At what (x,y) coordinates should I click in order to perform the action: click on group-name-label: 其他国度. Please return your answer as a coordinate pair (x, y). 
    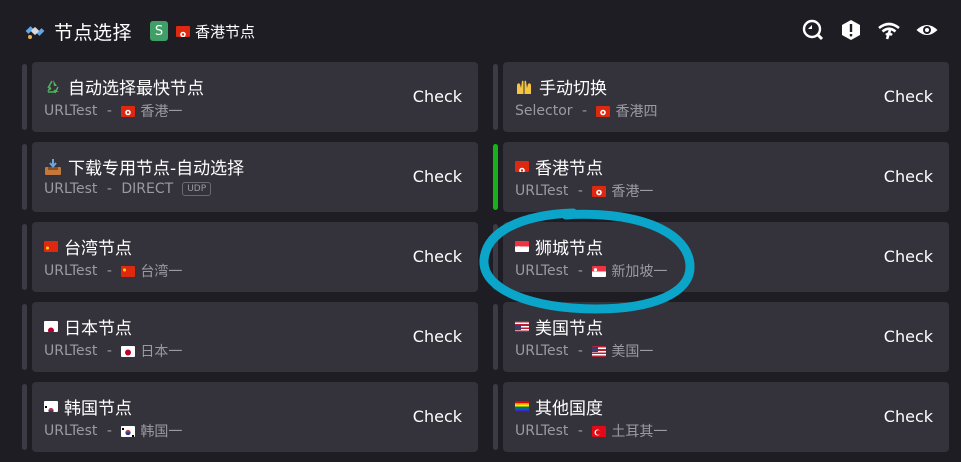
    Looking at the image, I should click on (569, 409).